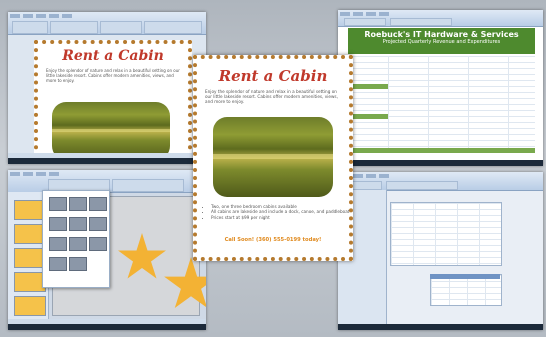 This screenshot has height=337, width=546. Describe the element at coordinates (281, 217) in the screenshot. I see `flyer-bullet: Prices start at $99 per night` at that location.